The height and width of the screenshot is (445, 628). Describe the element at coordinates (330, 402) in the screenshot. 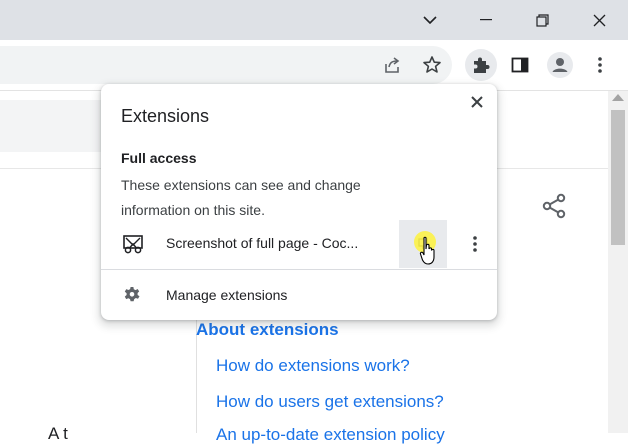

I see `how-users-get-extensions-link: How do users get extensions?` at that location.